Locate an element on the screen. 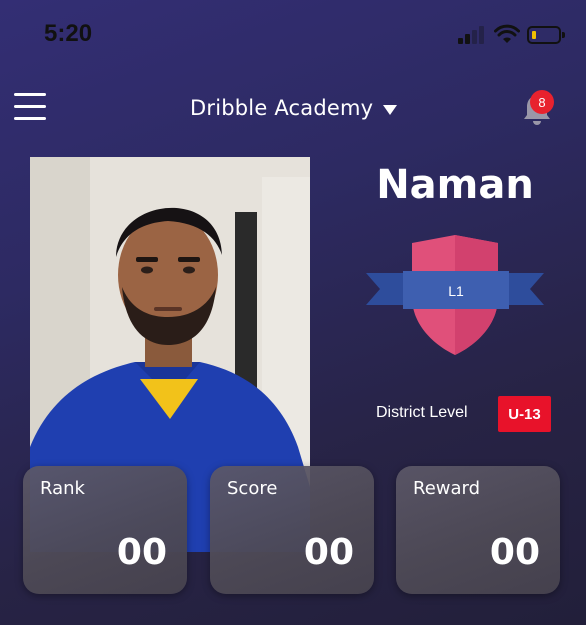  notification-badge: 8 is located at coordinates (542, 102).